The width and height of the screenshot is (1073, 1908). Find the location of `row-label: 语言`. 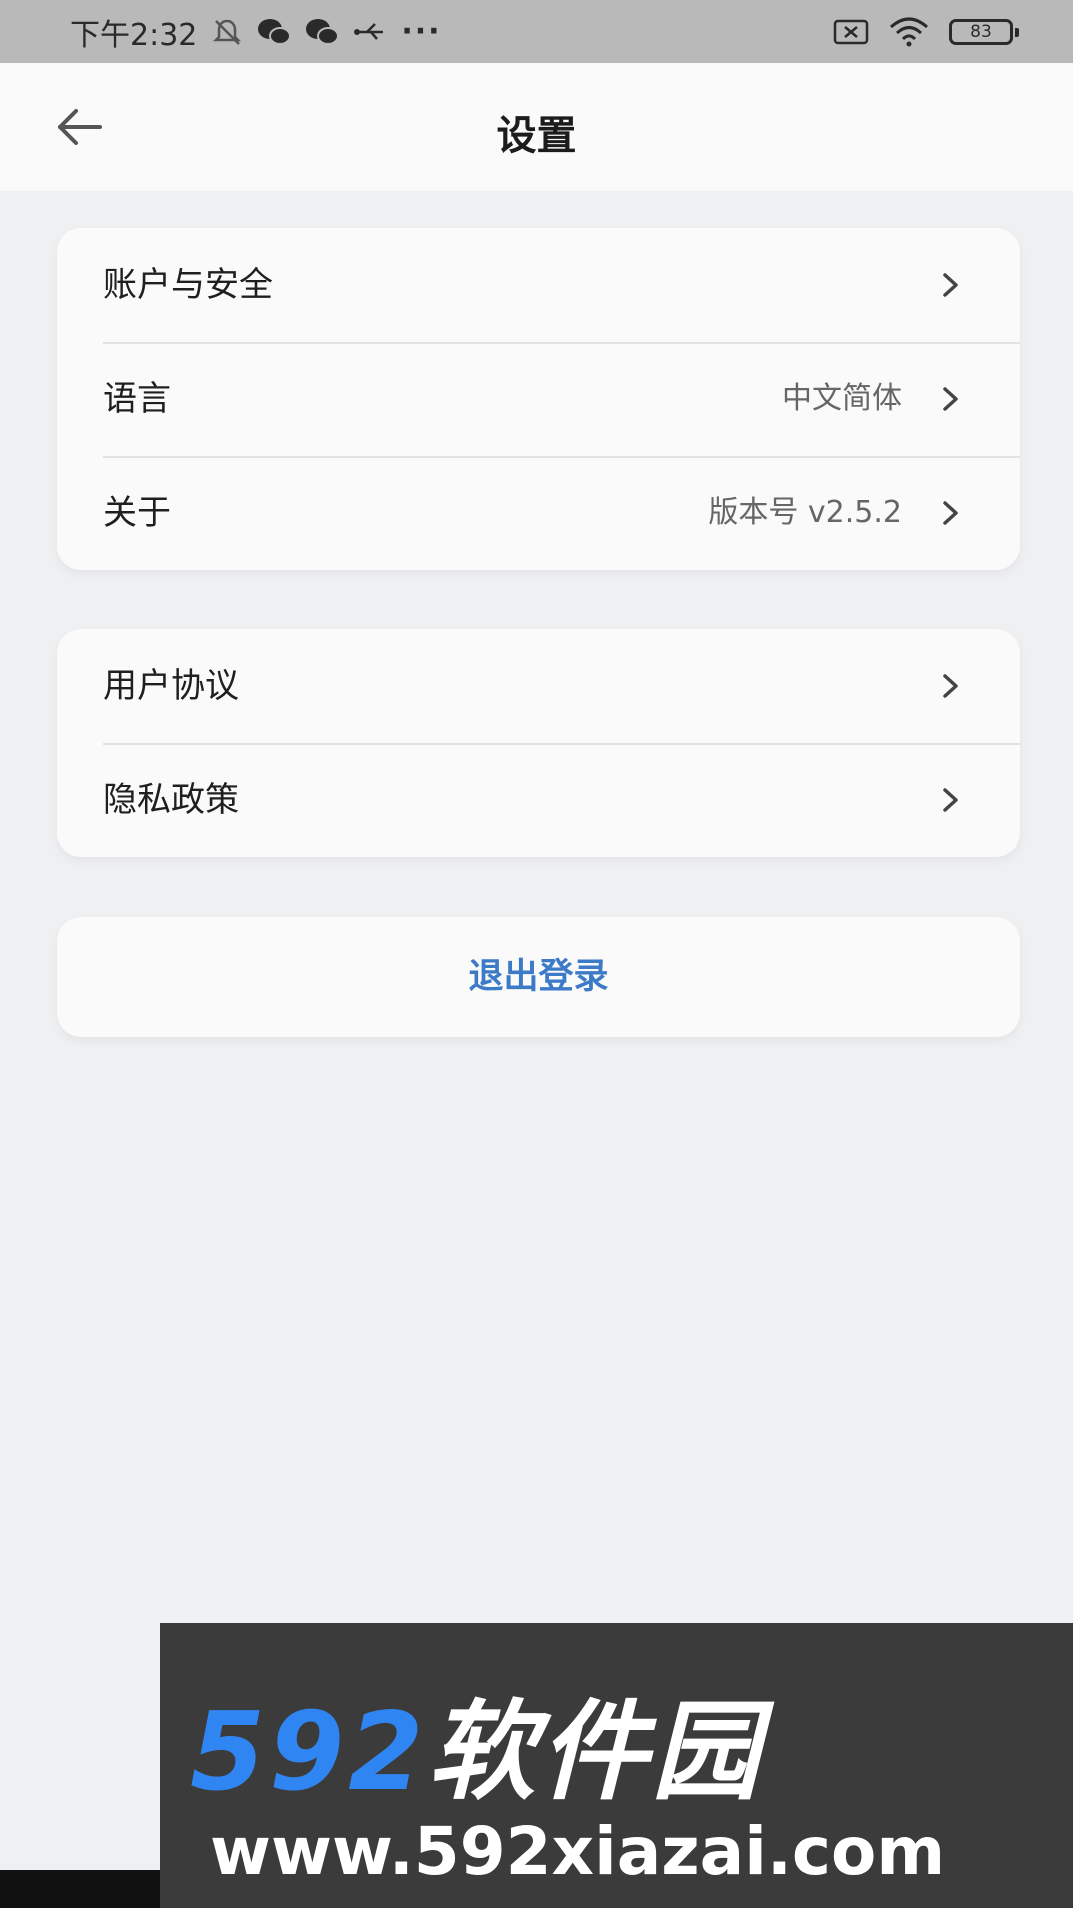

row-label: 语言 is located at coordinates (137, 399).